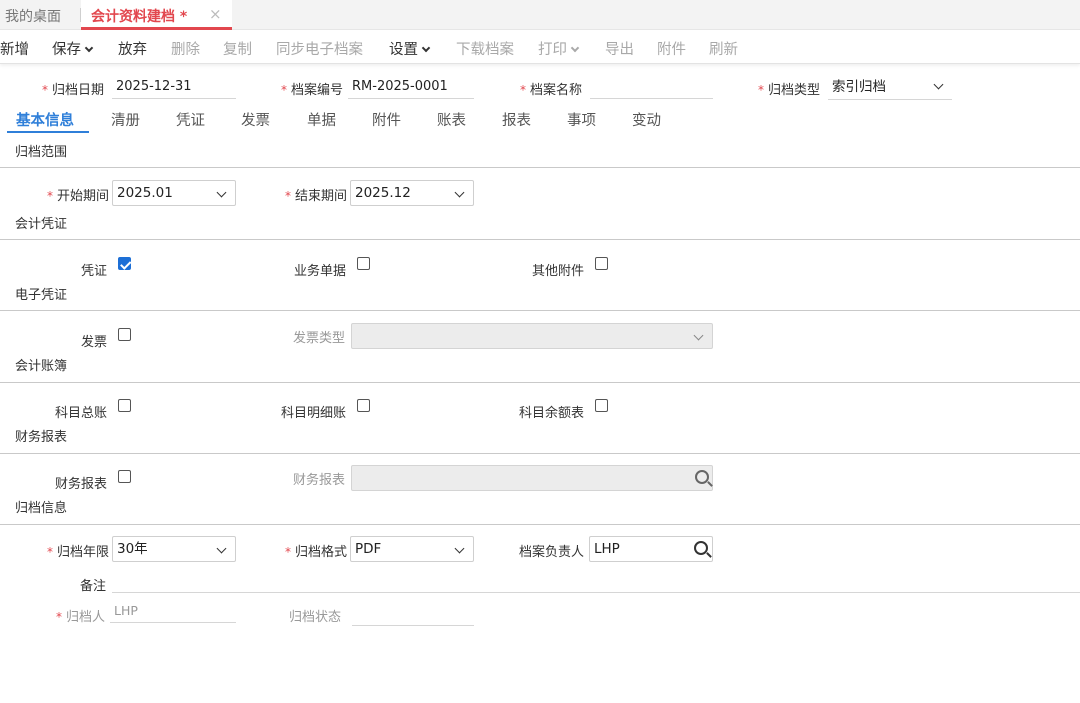  What do you see at coordinates (312, 88) in the screenshot?
I see `archive-no-label: 档案编号` at bounding box center [312, 88].